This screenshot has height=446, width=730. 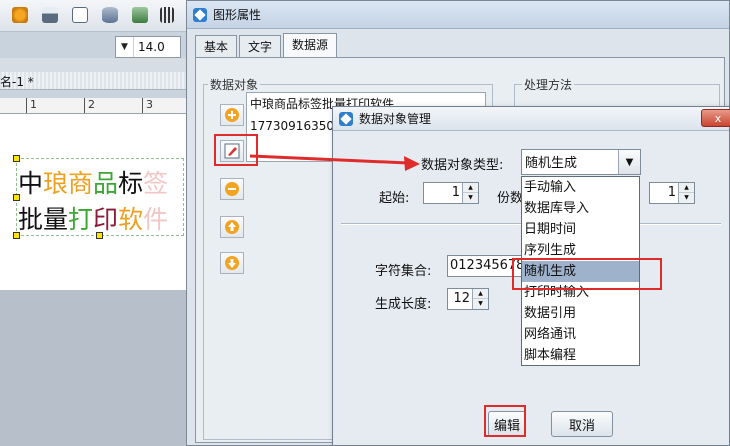 I want to click on start-stepper: 1 ▲ ▼, so click(x=451, y=193).